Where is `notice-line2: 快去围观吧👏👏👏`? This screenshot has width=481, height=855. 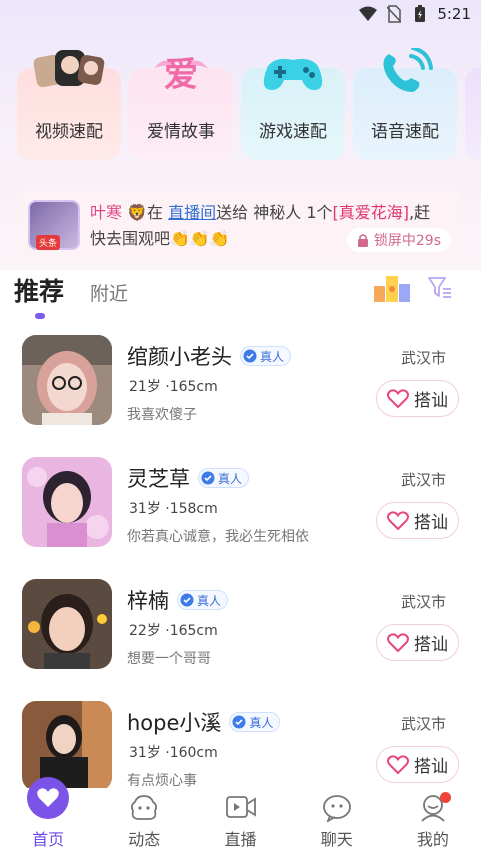 notice-line2: 快去围观吧👏👏👏 is located at coordinates (160, 238).